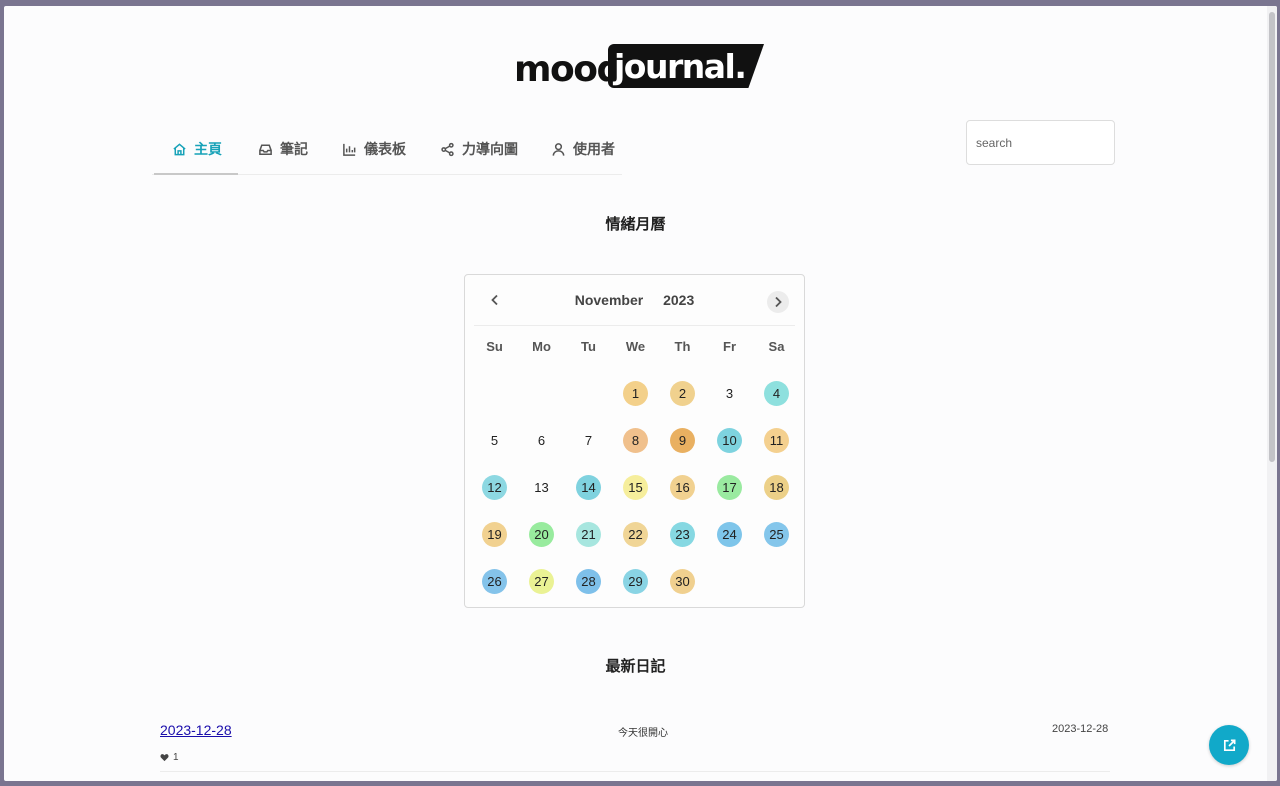  What do you see at coordinates (1272, 237) in the screenshot?
I see `scrollbar-thumb` at bounding box center [1272, 237].